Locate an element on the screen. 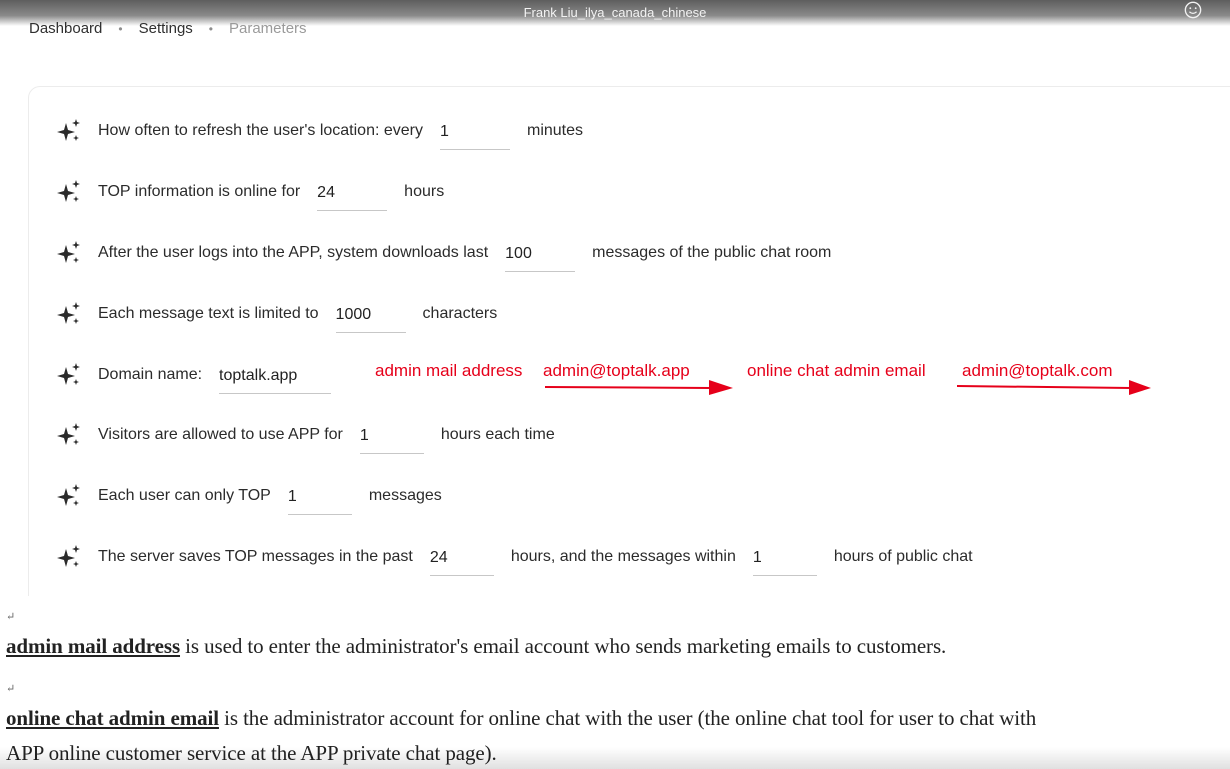 Image resolution: width=1230 pixels, height=769 pixels. domain-name-input is located at coordinates (275, 380).